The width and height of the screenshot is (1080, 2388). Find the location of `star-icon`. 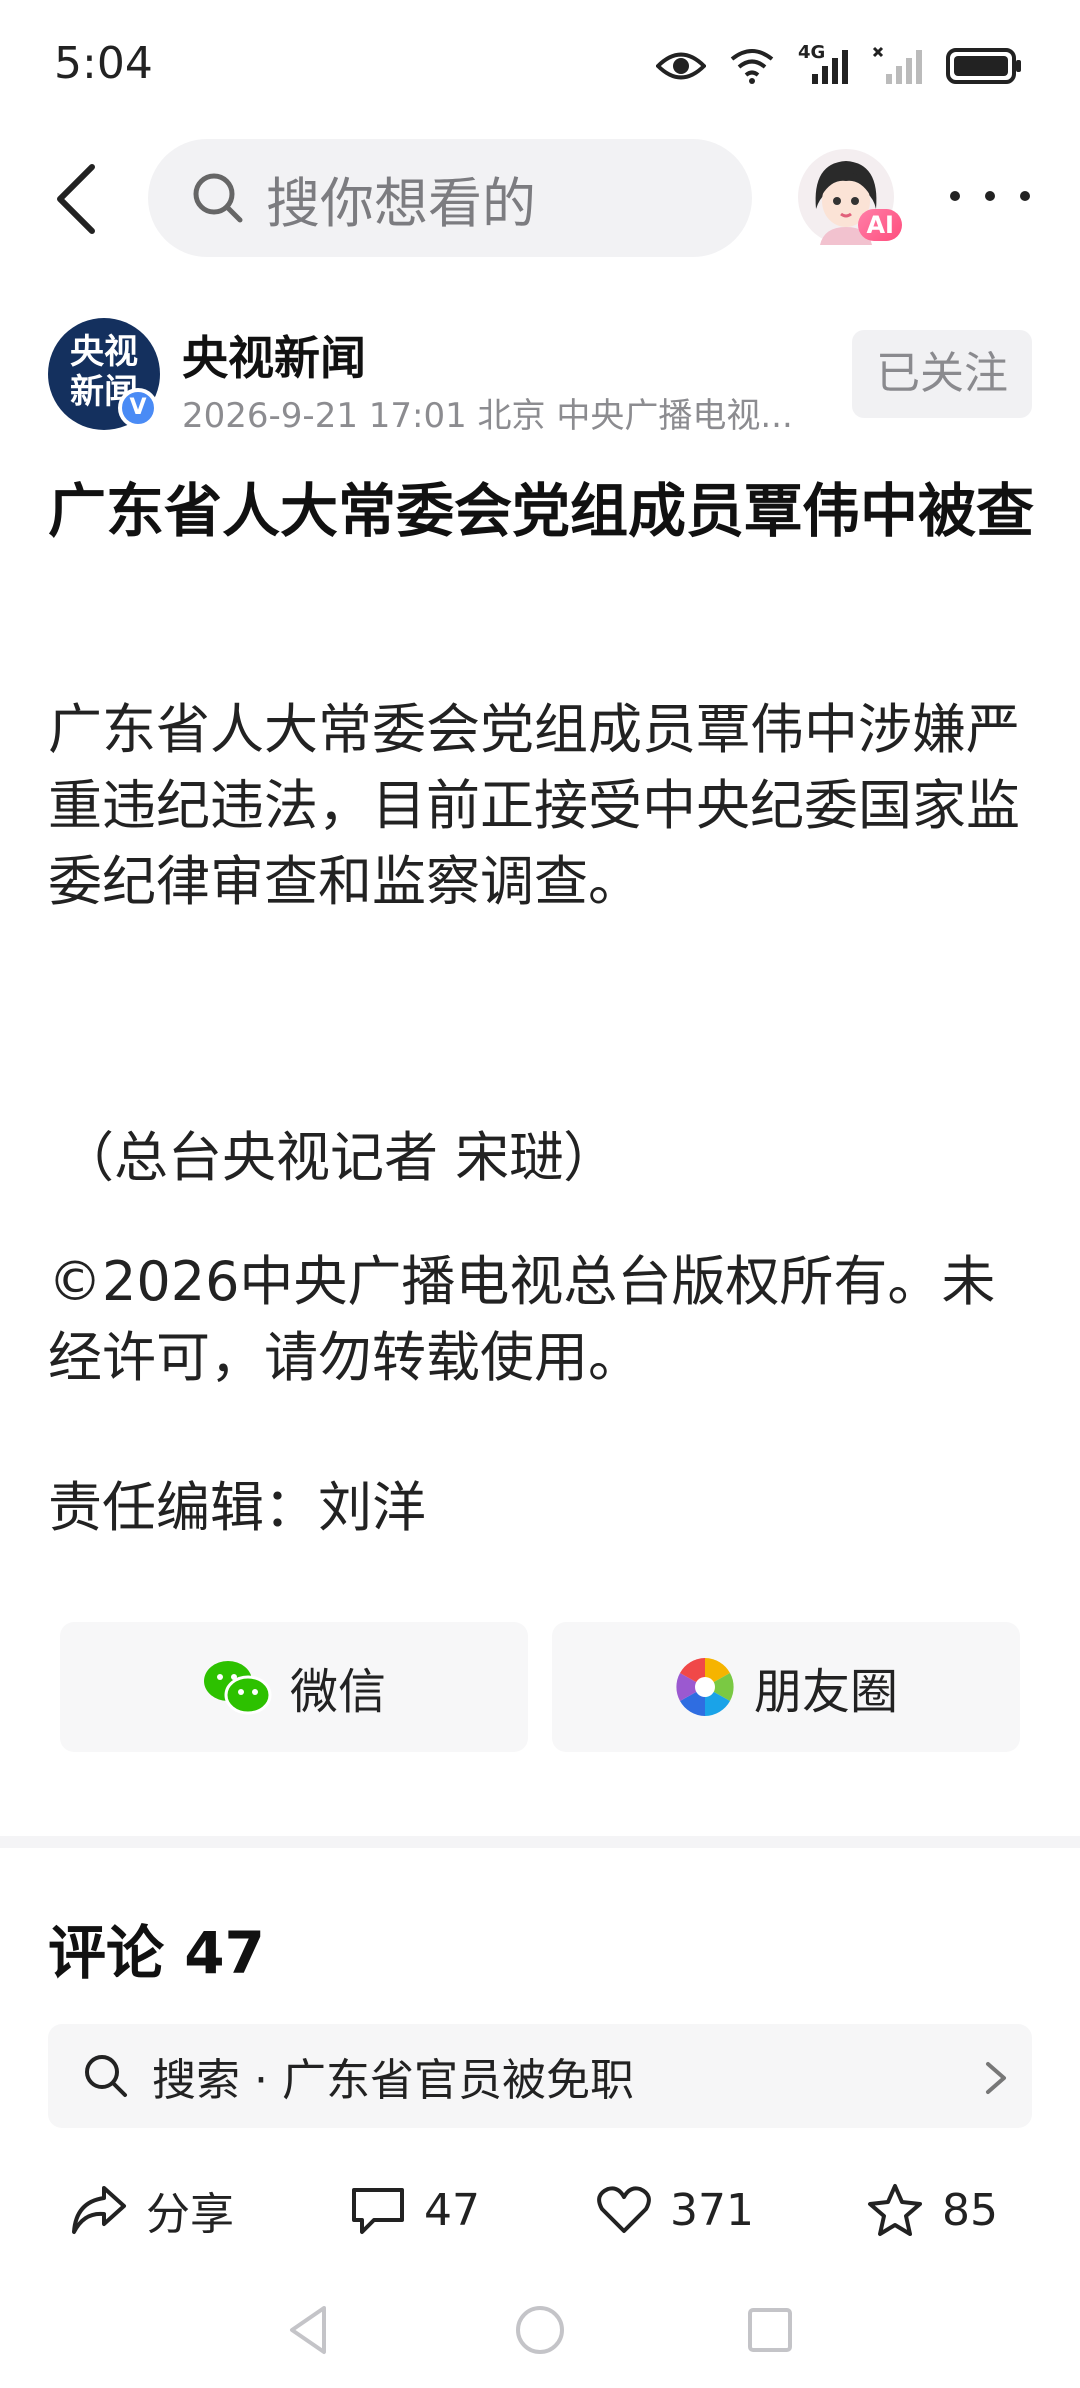

star-icon is located at coordinates (895, 2210).